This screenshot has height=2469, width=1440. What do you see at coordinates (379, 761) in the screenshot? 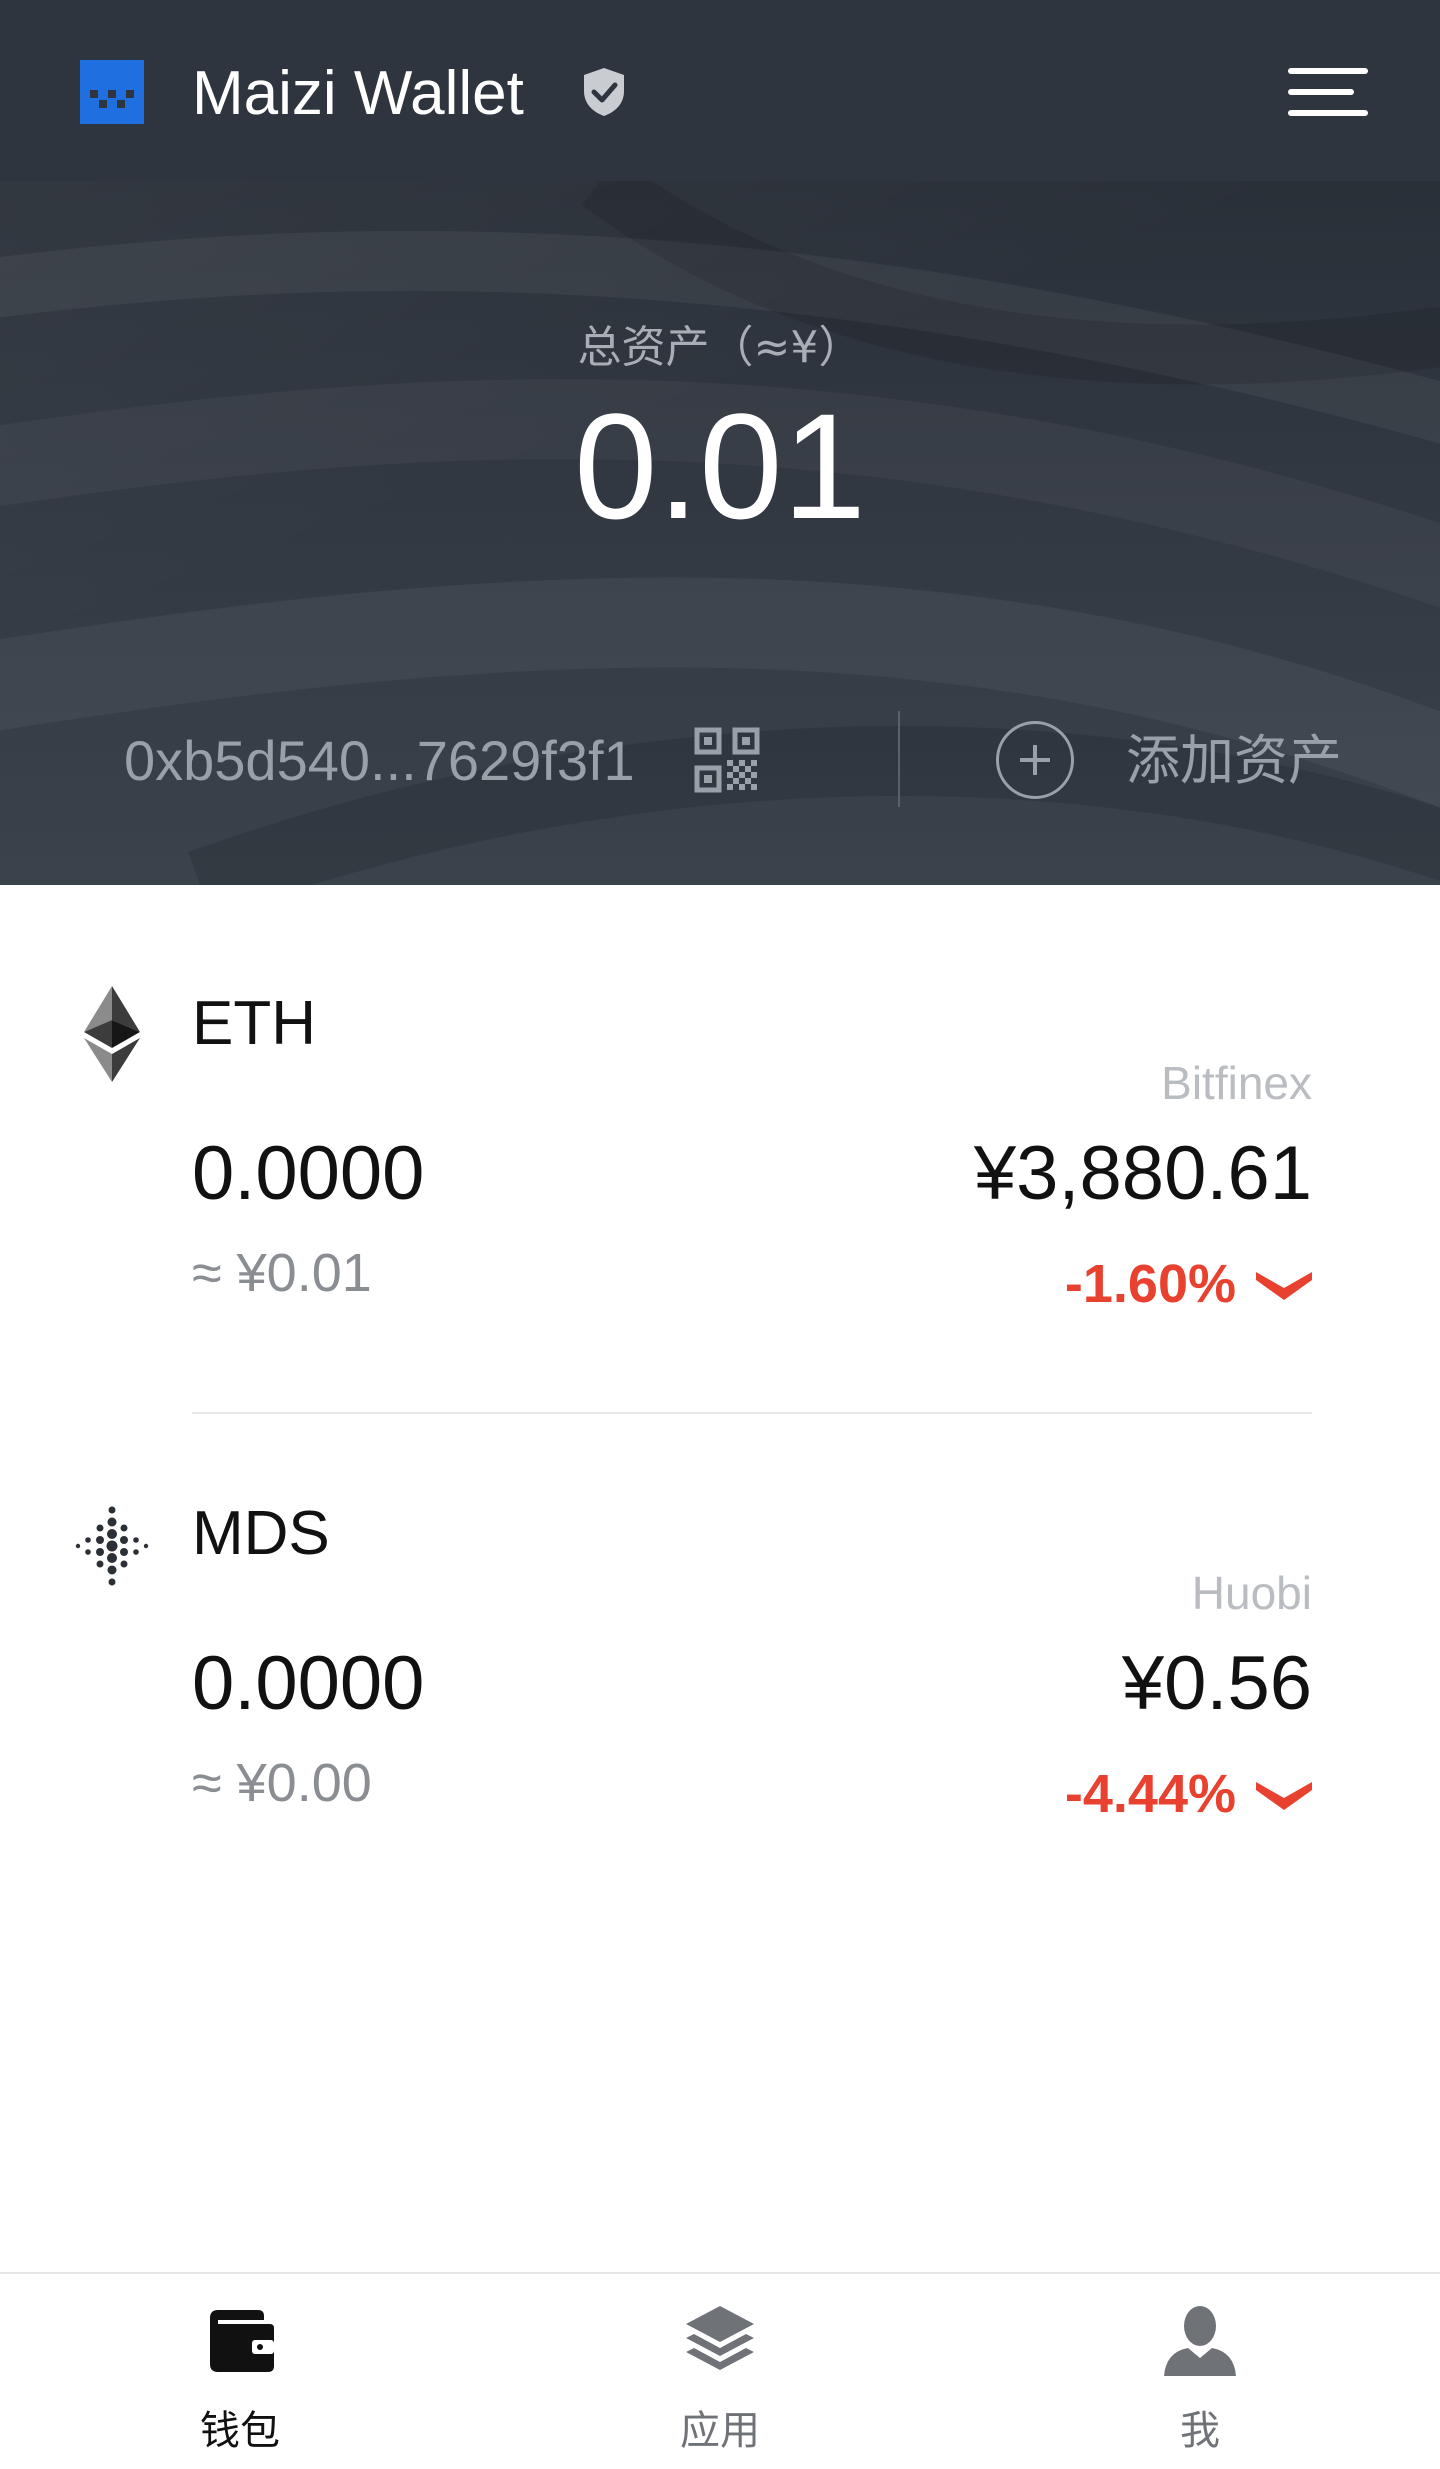
I see `wallet-address: 0xb5d540...7629f3f1` at bounding box center [379, 761].